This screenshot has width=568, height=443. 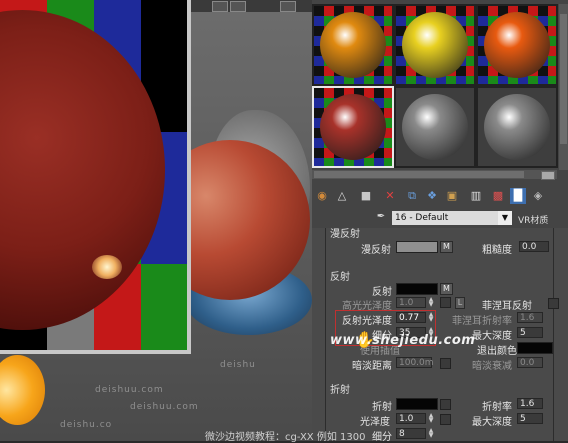 What do you see at coordinates (382, 436) in the screenshot?
I see `refract-subdivs-label: 细分` at bounding box center [382, 436].